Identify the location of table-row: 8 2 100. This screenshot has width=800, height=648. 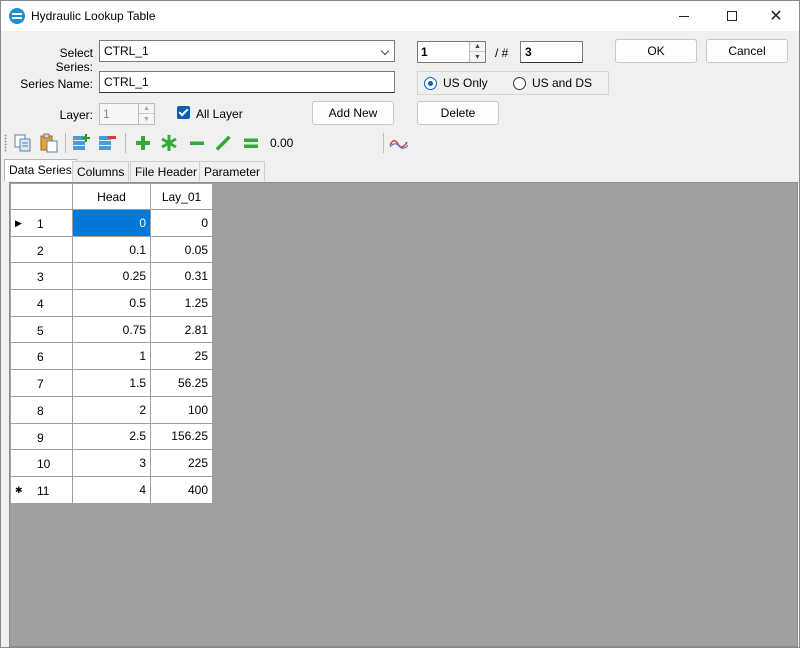
(111, 409).